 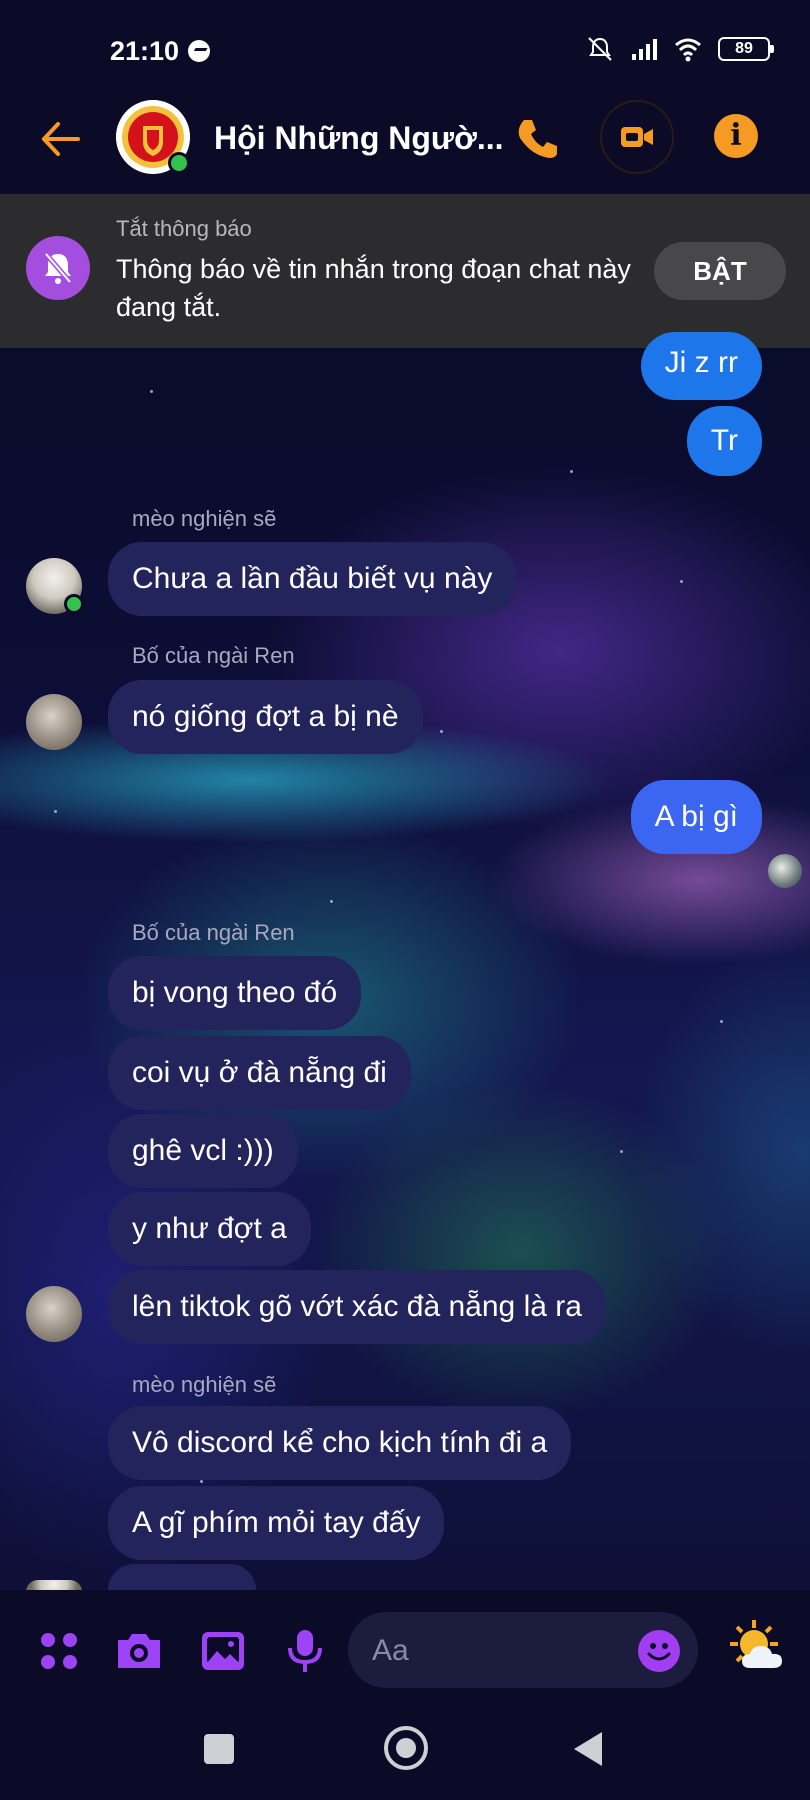 I want to click on wifi-icon, so click(x=688, y=50).